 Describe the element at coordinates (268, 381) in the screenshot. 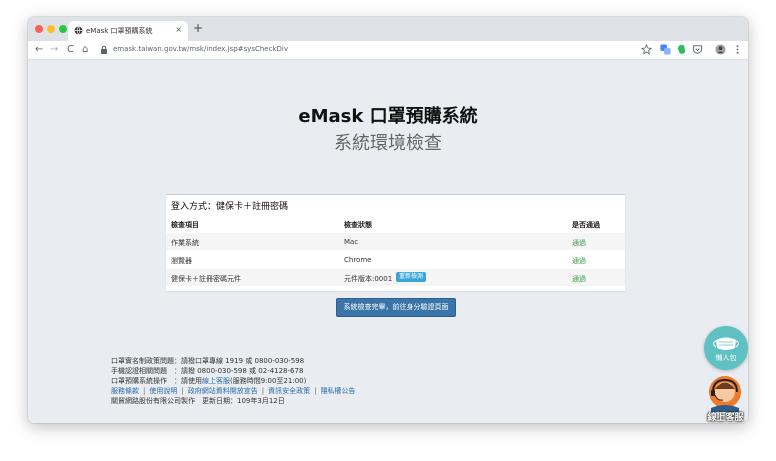

I see `footer-ops-hours: (服務時間9:00至21:00)` at that location.